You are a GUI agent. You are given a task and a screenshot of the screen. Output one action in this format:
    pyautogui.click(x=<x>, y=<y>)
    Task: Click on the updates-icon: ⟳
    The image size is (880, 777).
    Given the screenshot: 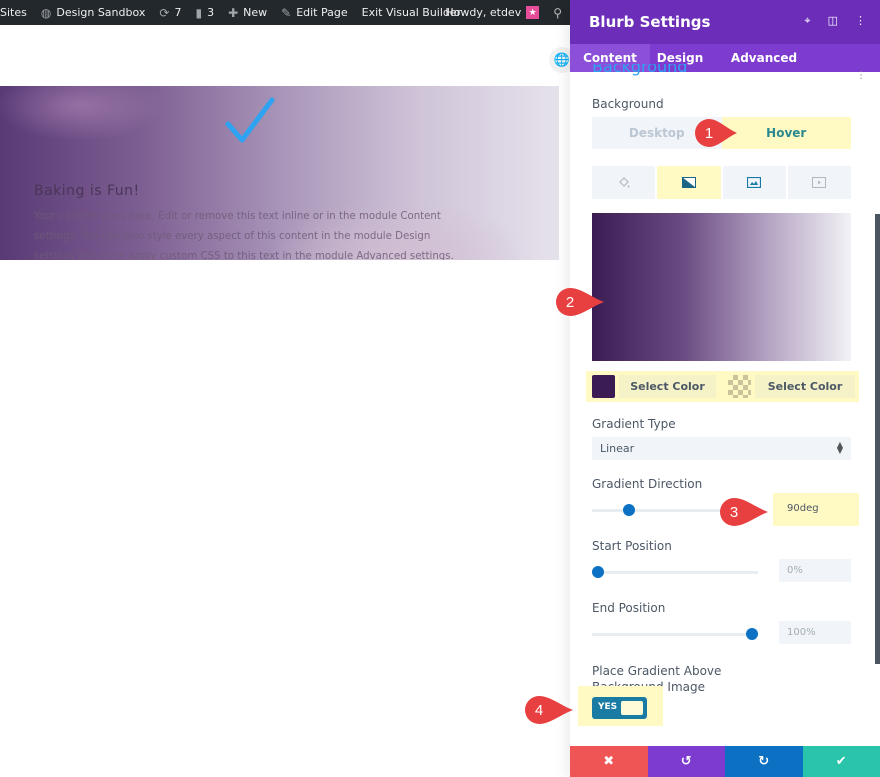 What is the action you would take?
    pyautogui.click(x=164, y=12)
    